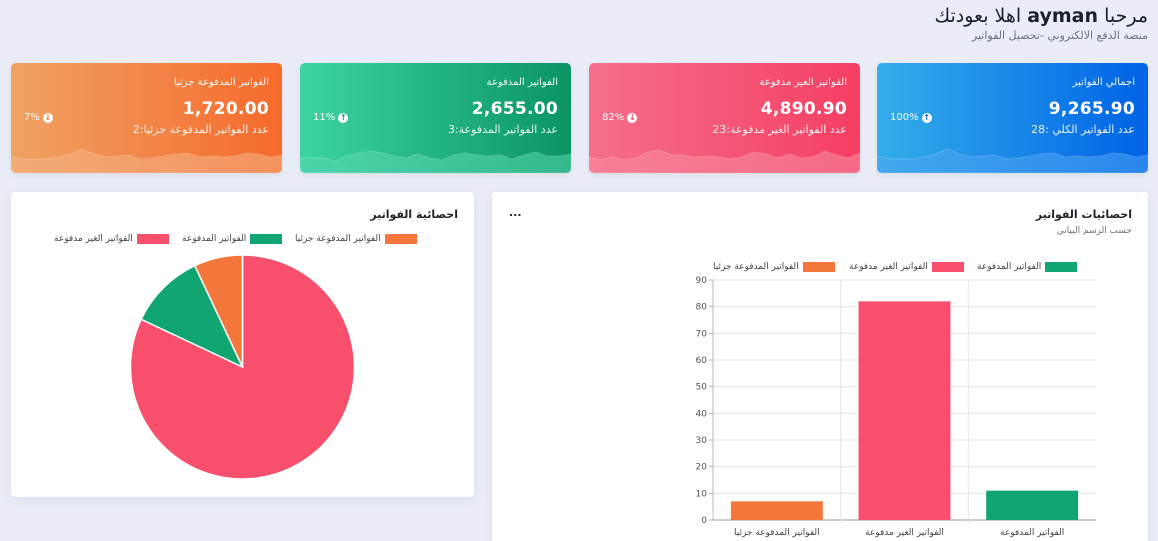 The image size is (1158, 541). Describe the element at coordinates (1063, 16) in the screenshot. I see `username: ayman` at that location.